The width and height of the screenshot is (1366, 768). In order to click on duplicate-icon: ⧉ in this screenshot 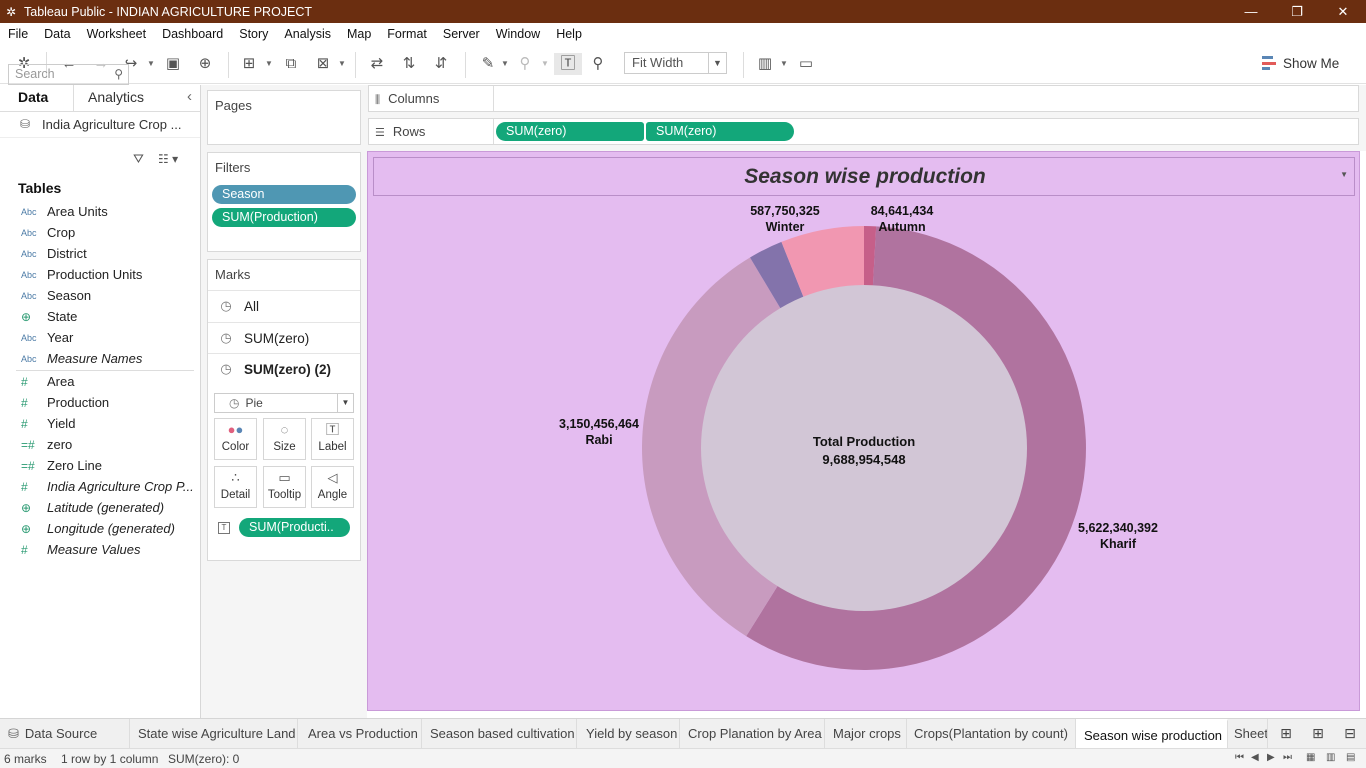, I will do `click(291, 64)`.